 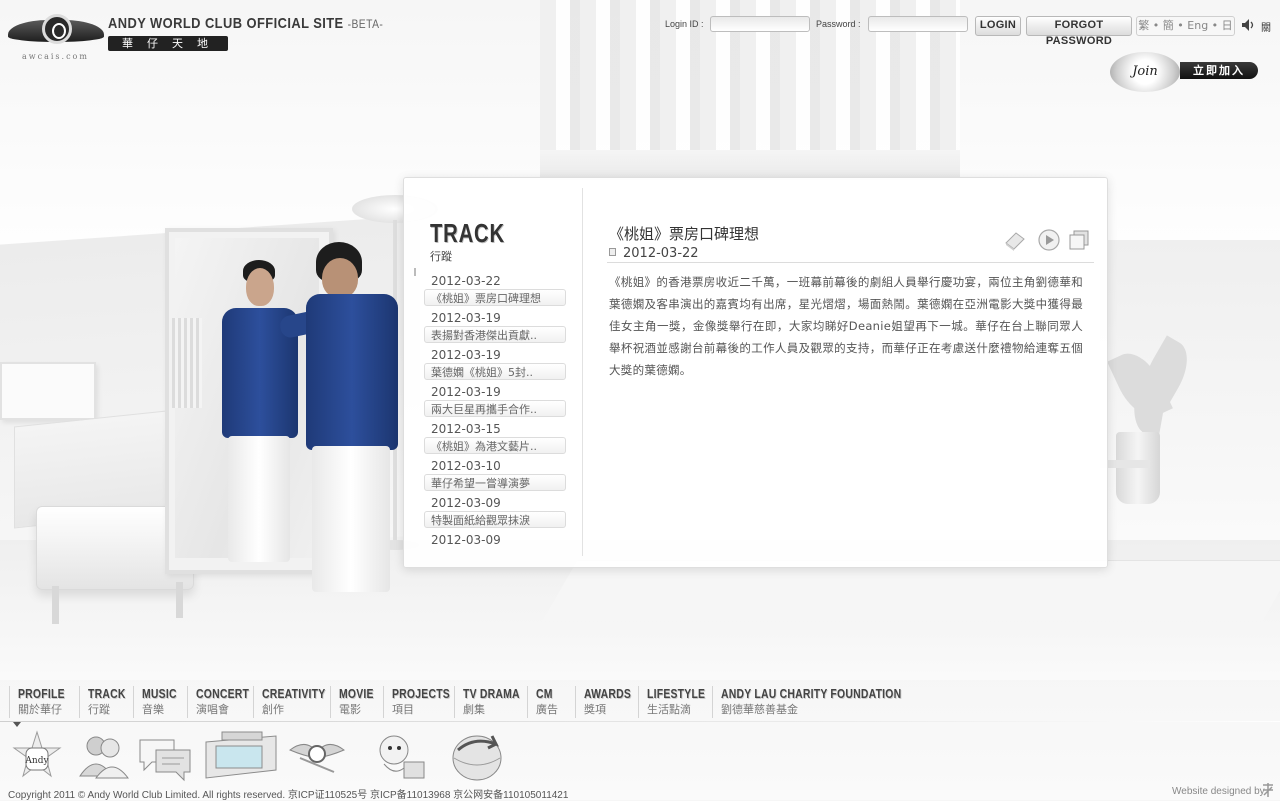 What do you see at coordinates (477, 756) in the screenshot?
I see `globe-arrow-icon` at bounding box center [477, 756].